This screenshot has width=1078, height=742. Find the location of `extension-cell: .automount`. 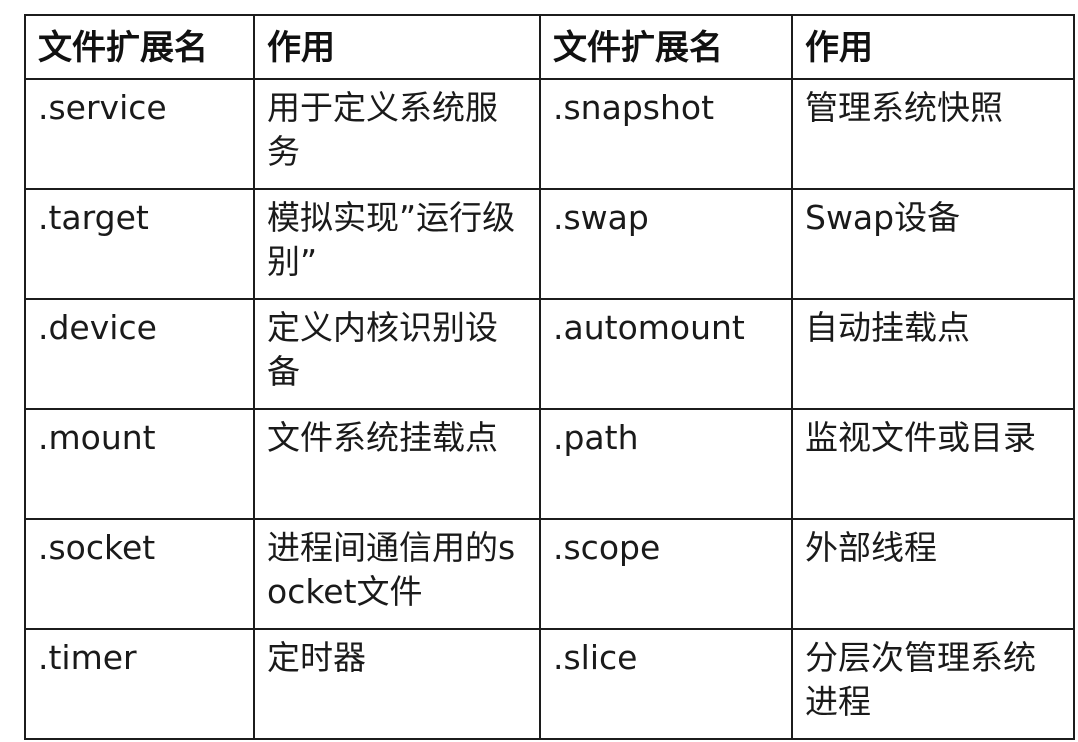

extension-cell: .automount is located at coordinates (666, 354).